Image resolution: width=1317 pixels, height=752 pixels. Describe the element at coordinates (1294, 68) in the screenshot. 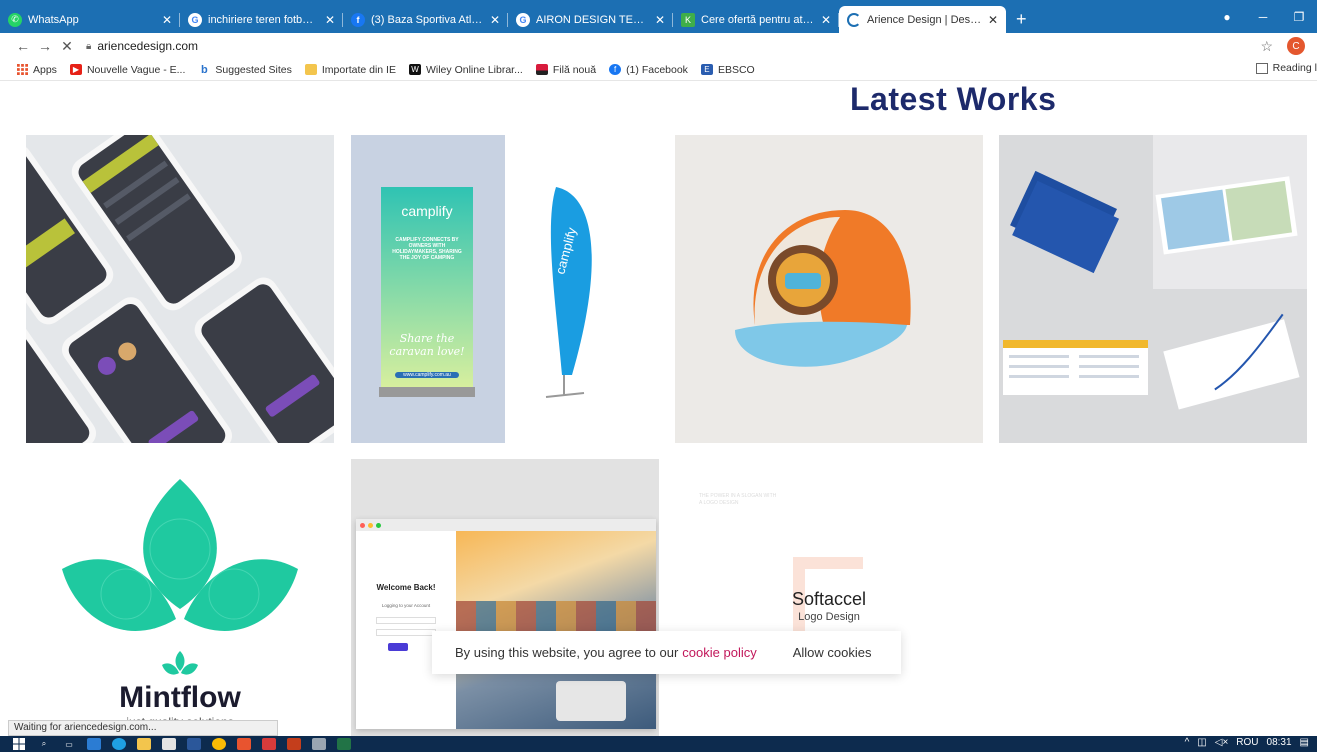

I see `reading-list-label: Reading l` at that location.